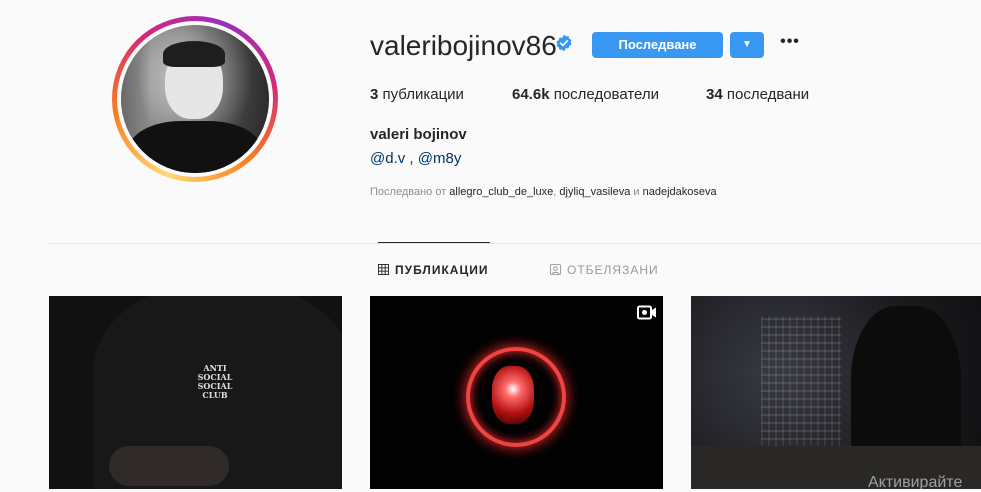 This screenshot has width=981, height=492. What do you see at coordinates (387, 158) in the screenshot?
I see `bio-mention-link: @d.v` at bounding box center [387, 158].